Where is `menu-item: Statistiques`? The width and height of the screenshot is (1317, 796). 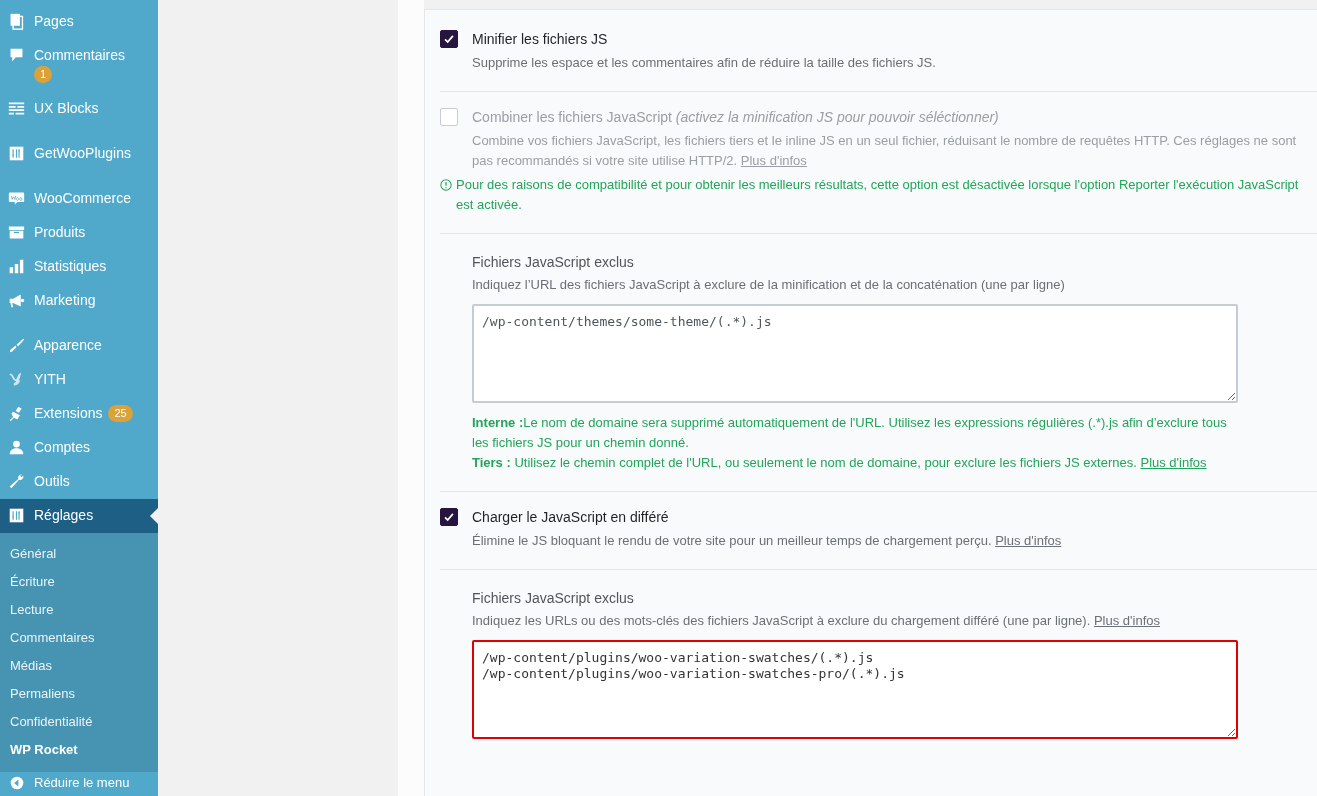 menu-item: Statistiques is located at coordinates (79, 267).